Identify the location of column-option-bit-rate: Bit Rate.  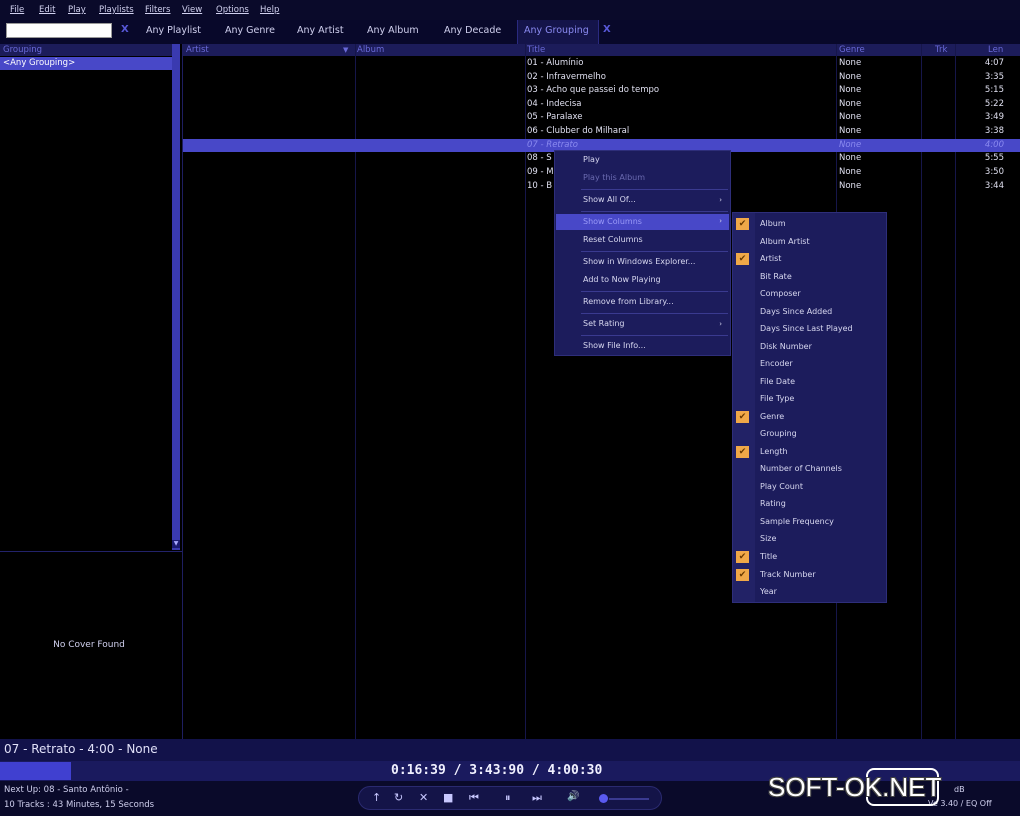
(776, 276).